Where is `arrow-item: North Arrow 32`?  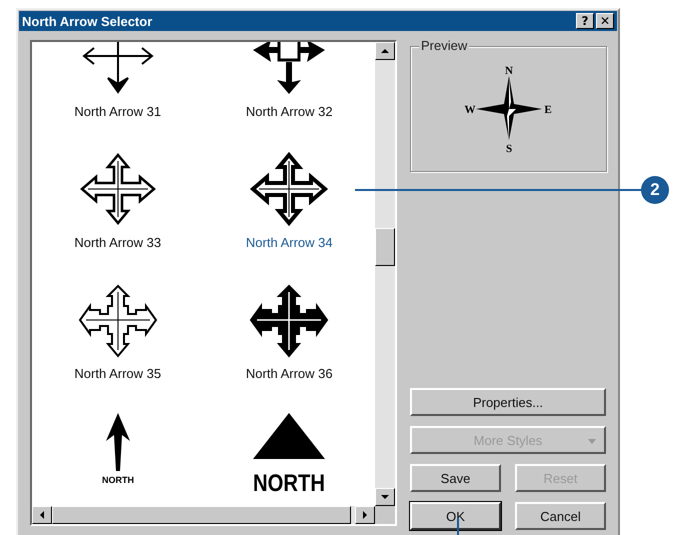
arrow-item: North Arrow 32 is located at coordinates (289, 85).